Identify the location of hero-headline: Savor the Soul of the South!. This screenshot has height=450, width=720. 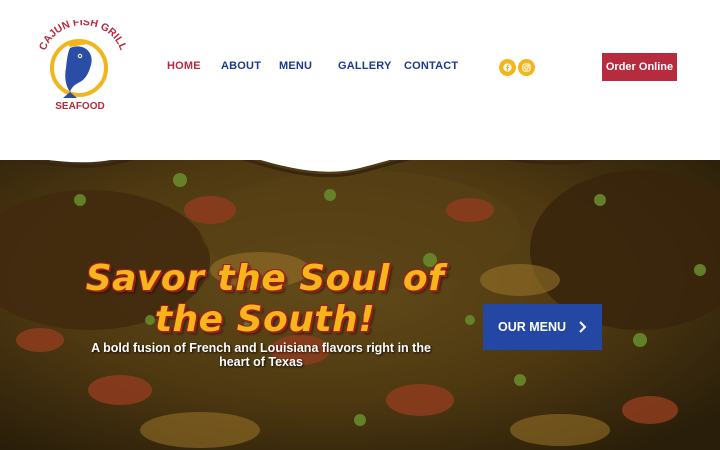
(265, 299).